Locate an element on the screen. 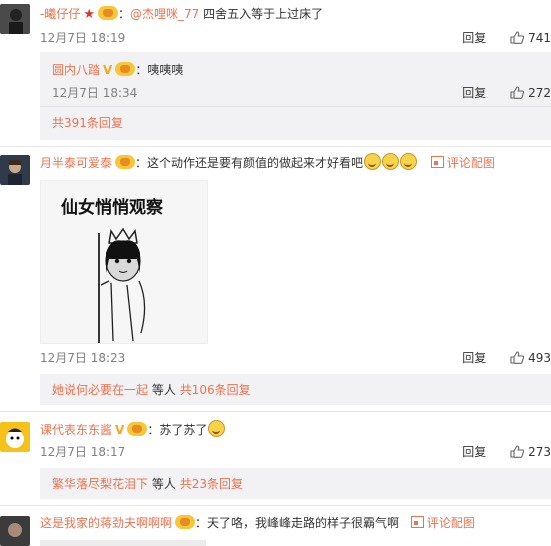  comment-time: 12月7日 18:23 is located at coordinates (83, 358).